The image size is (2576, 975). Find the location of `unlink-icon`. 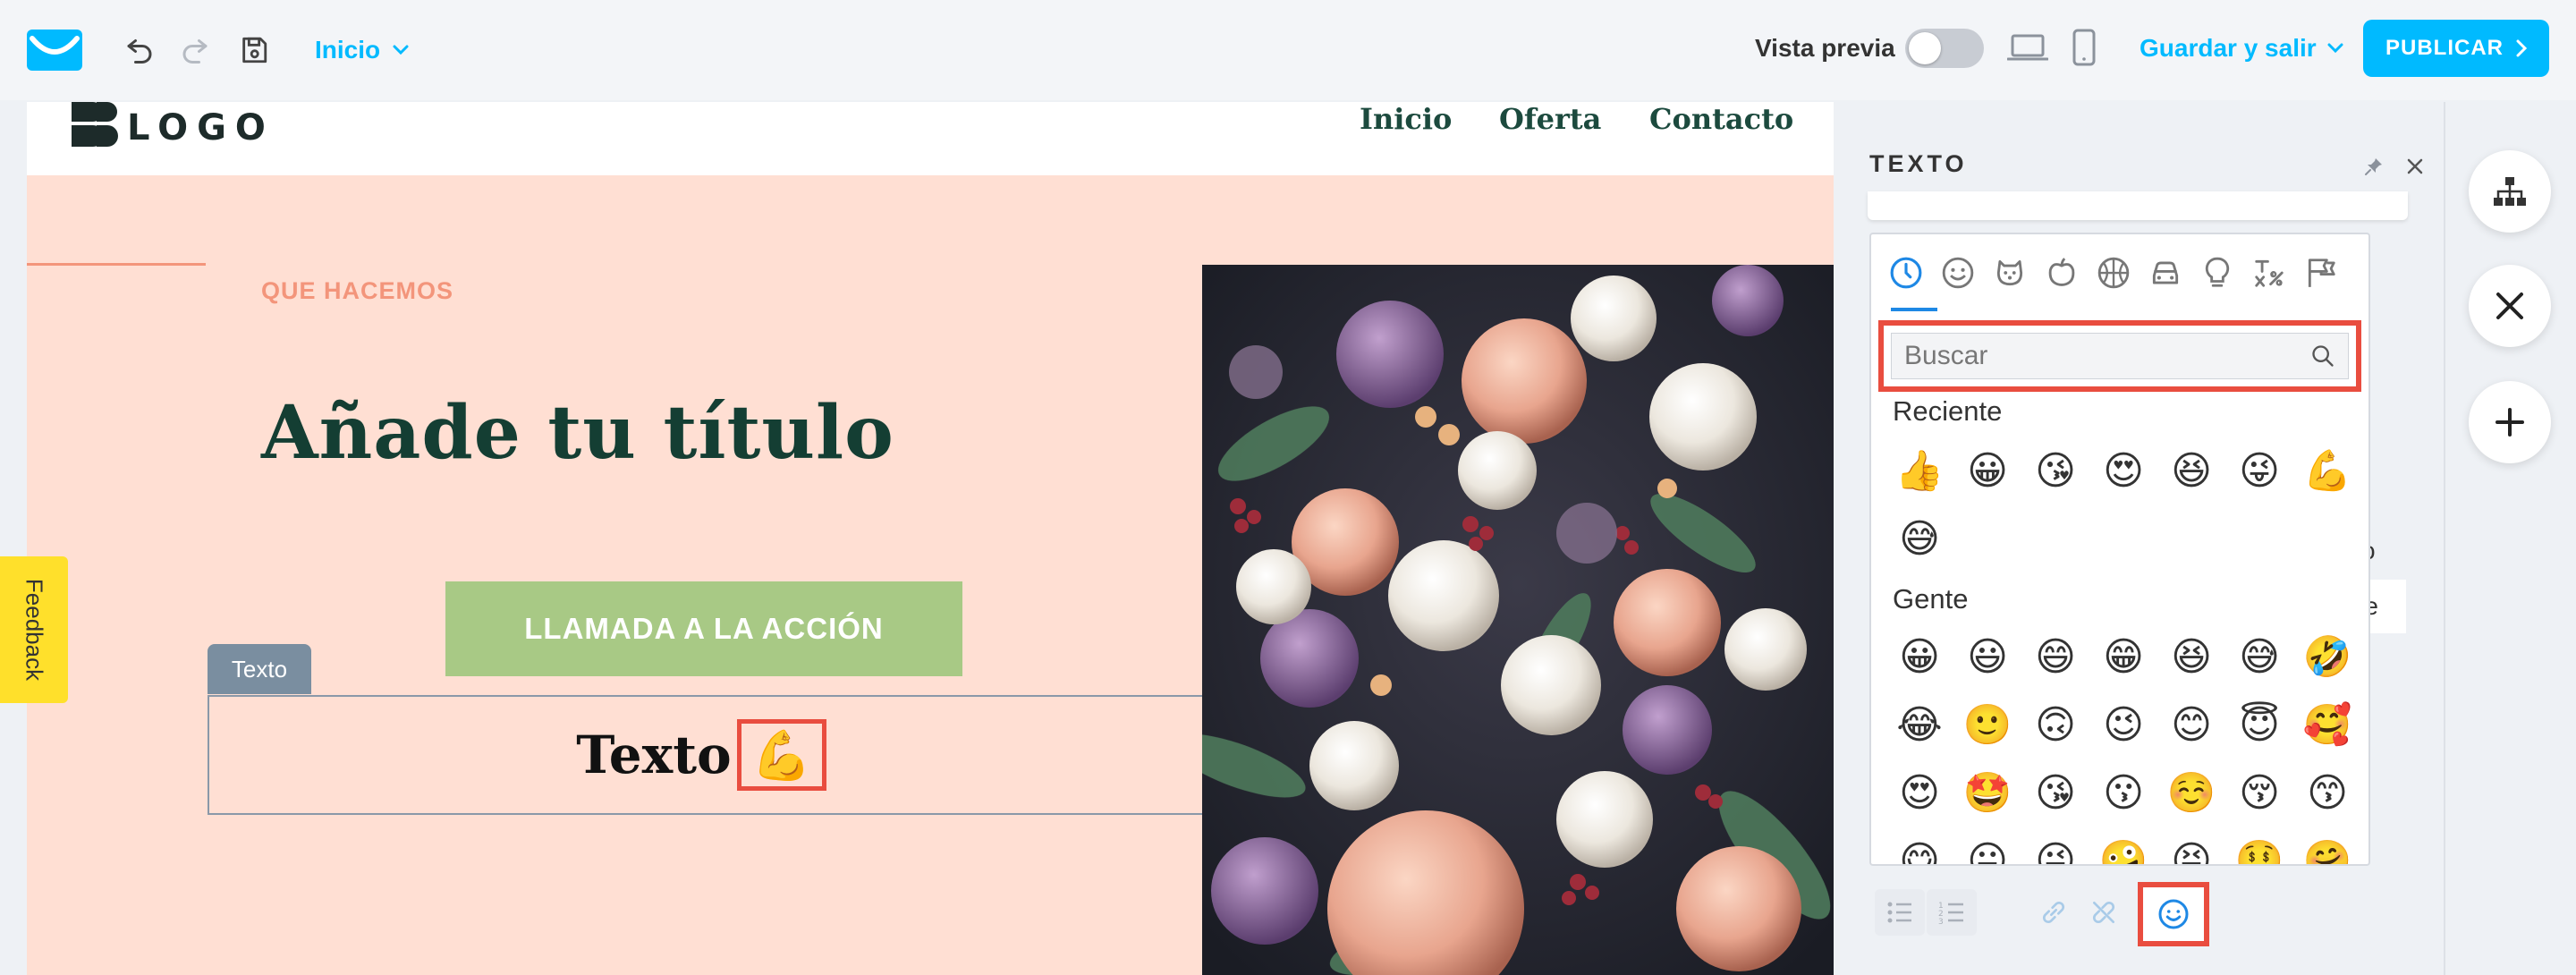

unlink-icon is located at coordinates (2104, 912).